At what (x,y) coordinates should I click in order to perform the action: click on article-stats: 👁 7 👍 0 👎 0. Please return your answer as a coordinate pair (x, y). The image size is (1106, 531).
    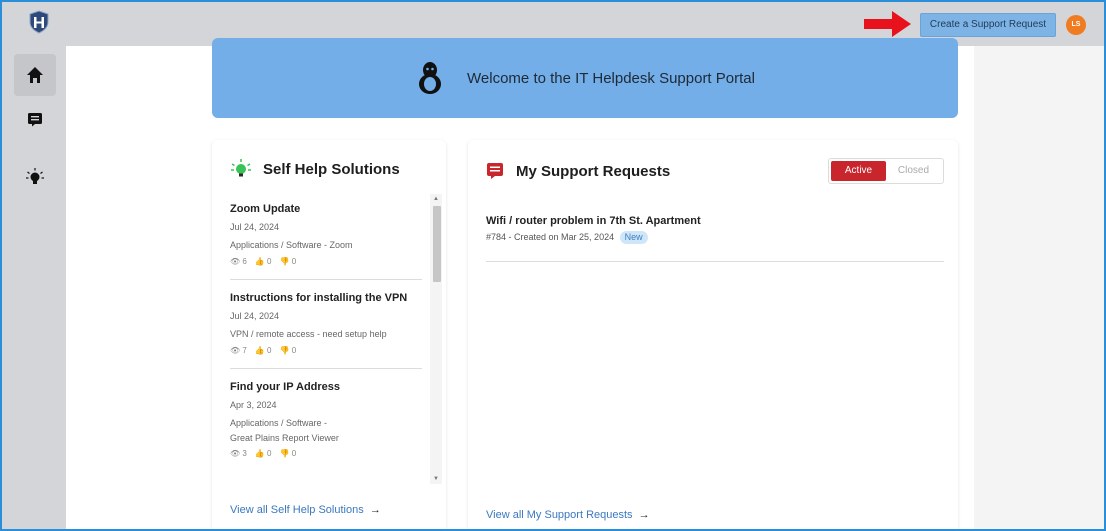
    Looking at the image, I should click on (326, 351).